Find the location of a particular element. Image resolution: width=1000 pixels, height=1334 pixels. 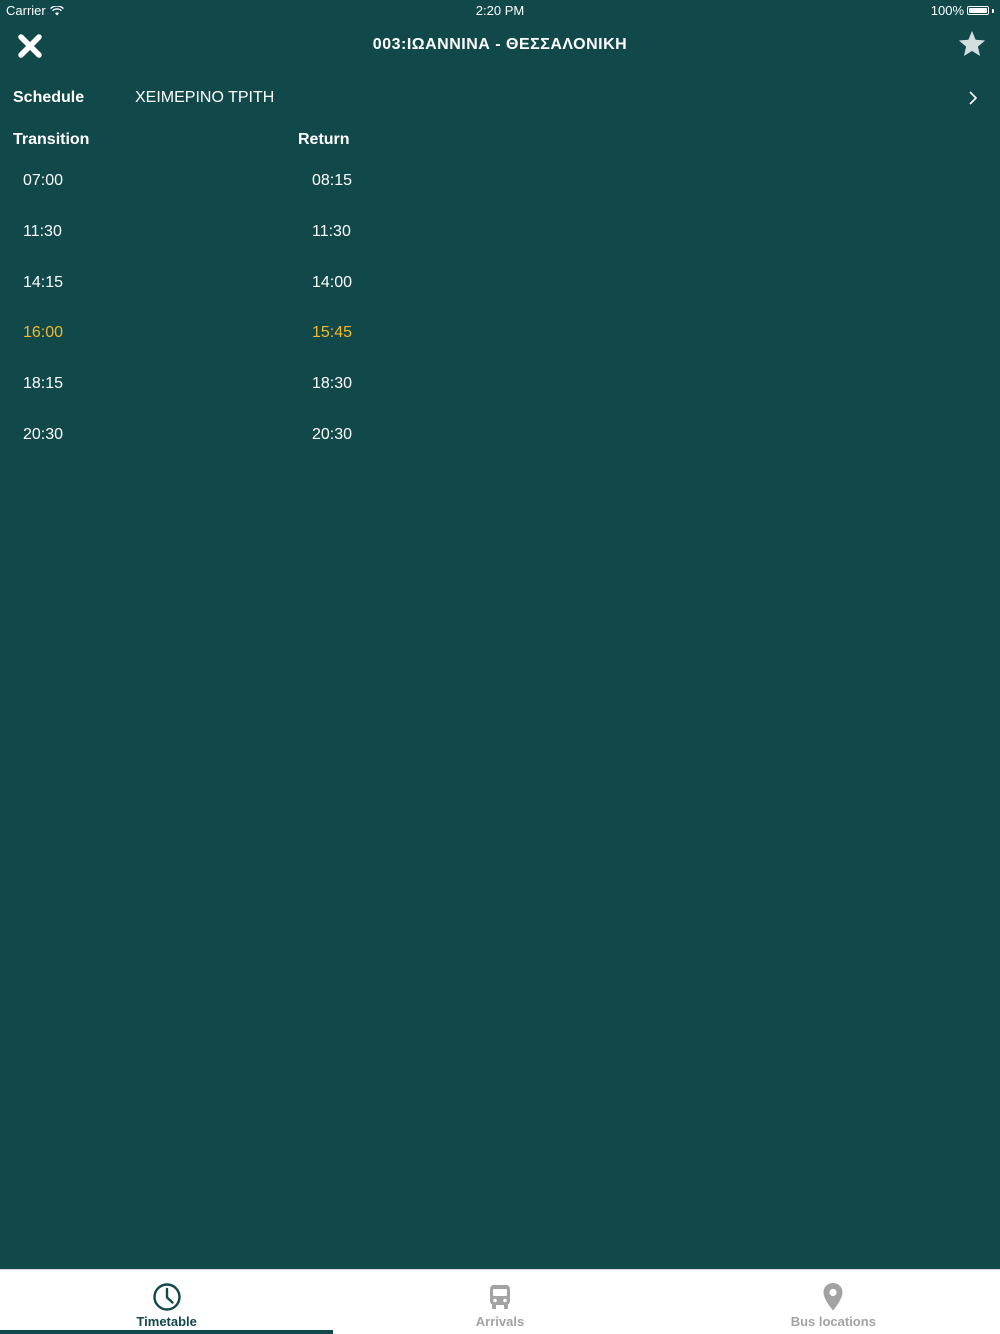

close-icon is located at coordinates (30, 46).